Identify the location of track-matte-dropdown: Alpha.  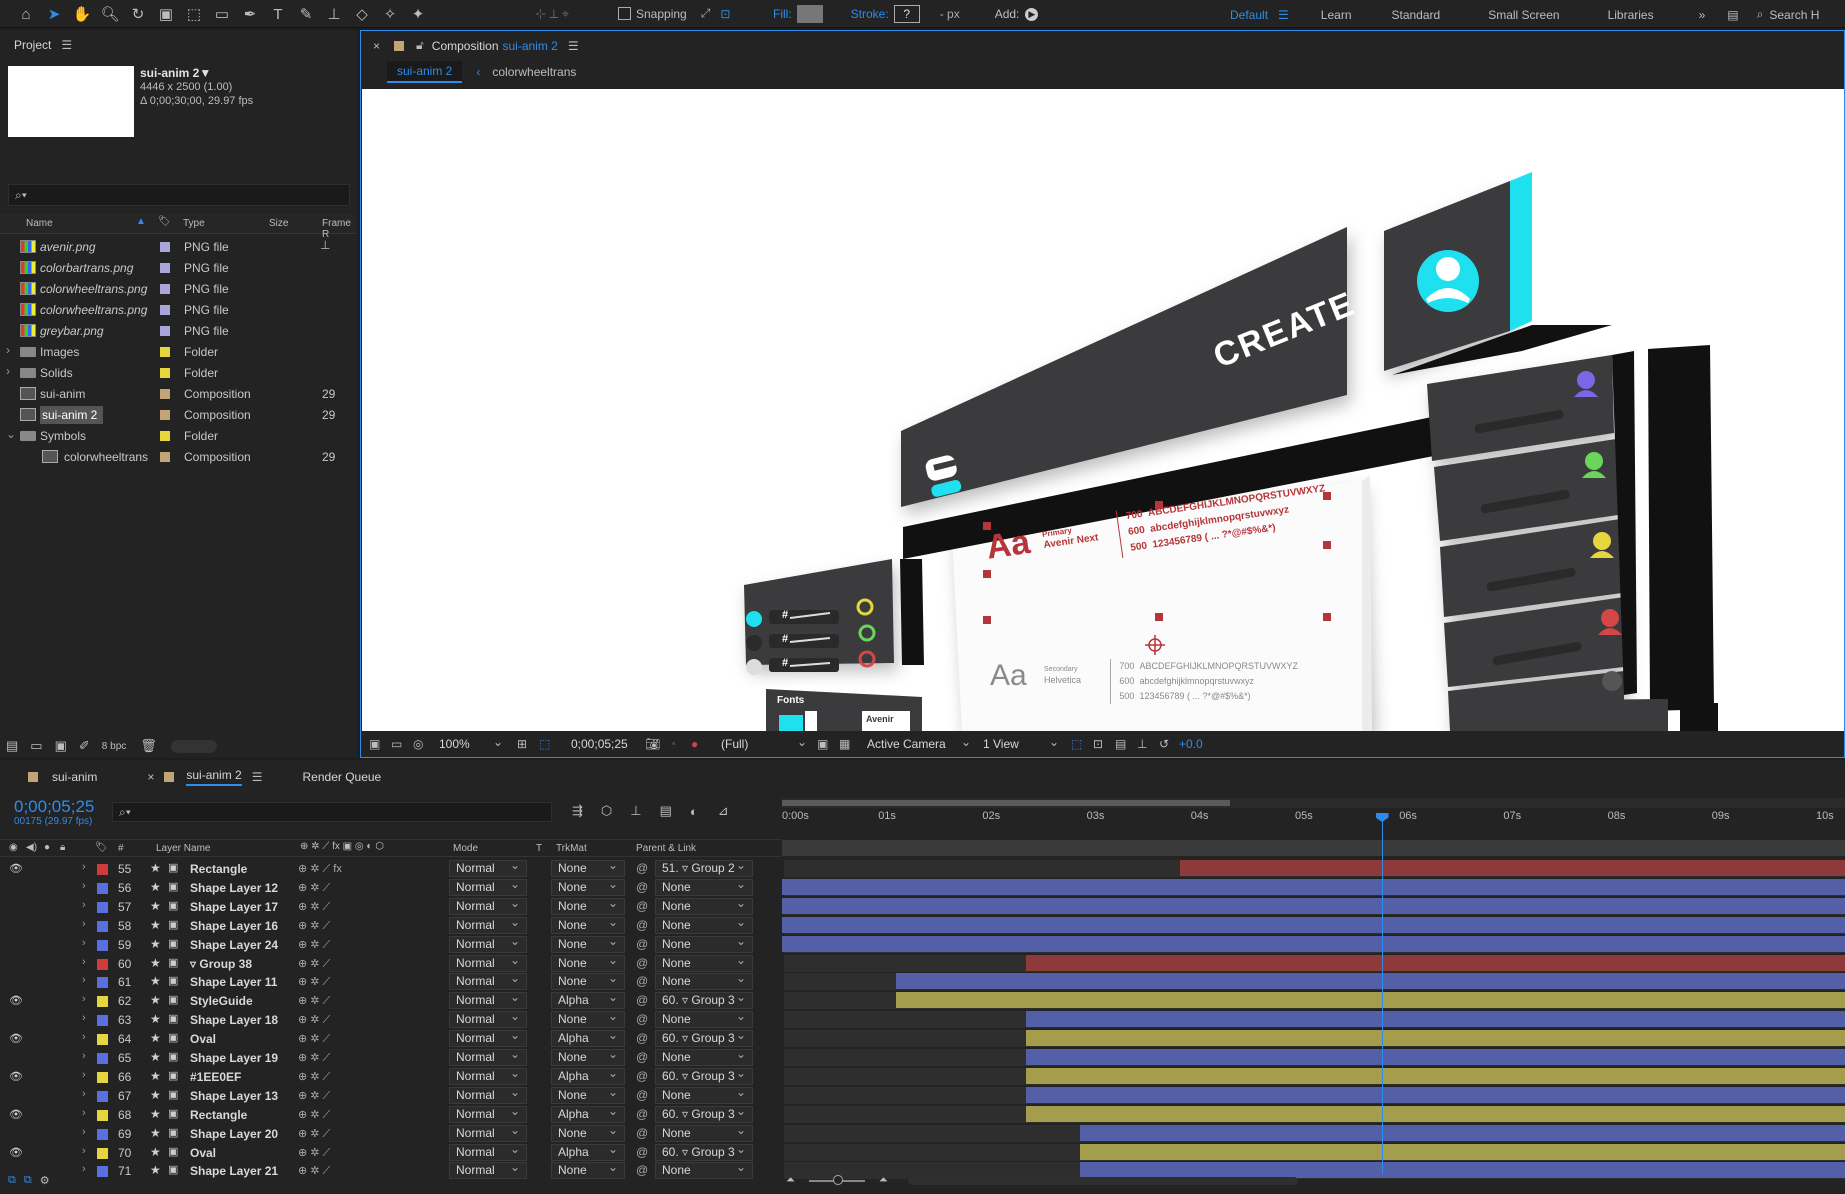
(588, 1113).